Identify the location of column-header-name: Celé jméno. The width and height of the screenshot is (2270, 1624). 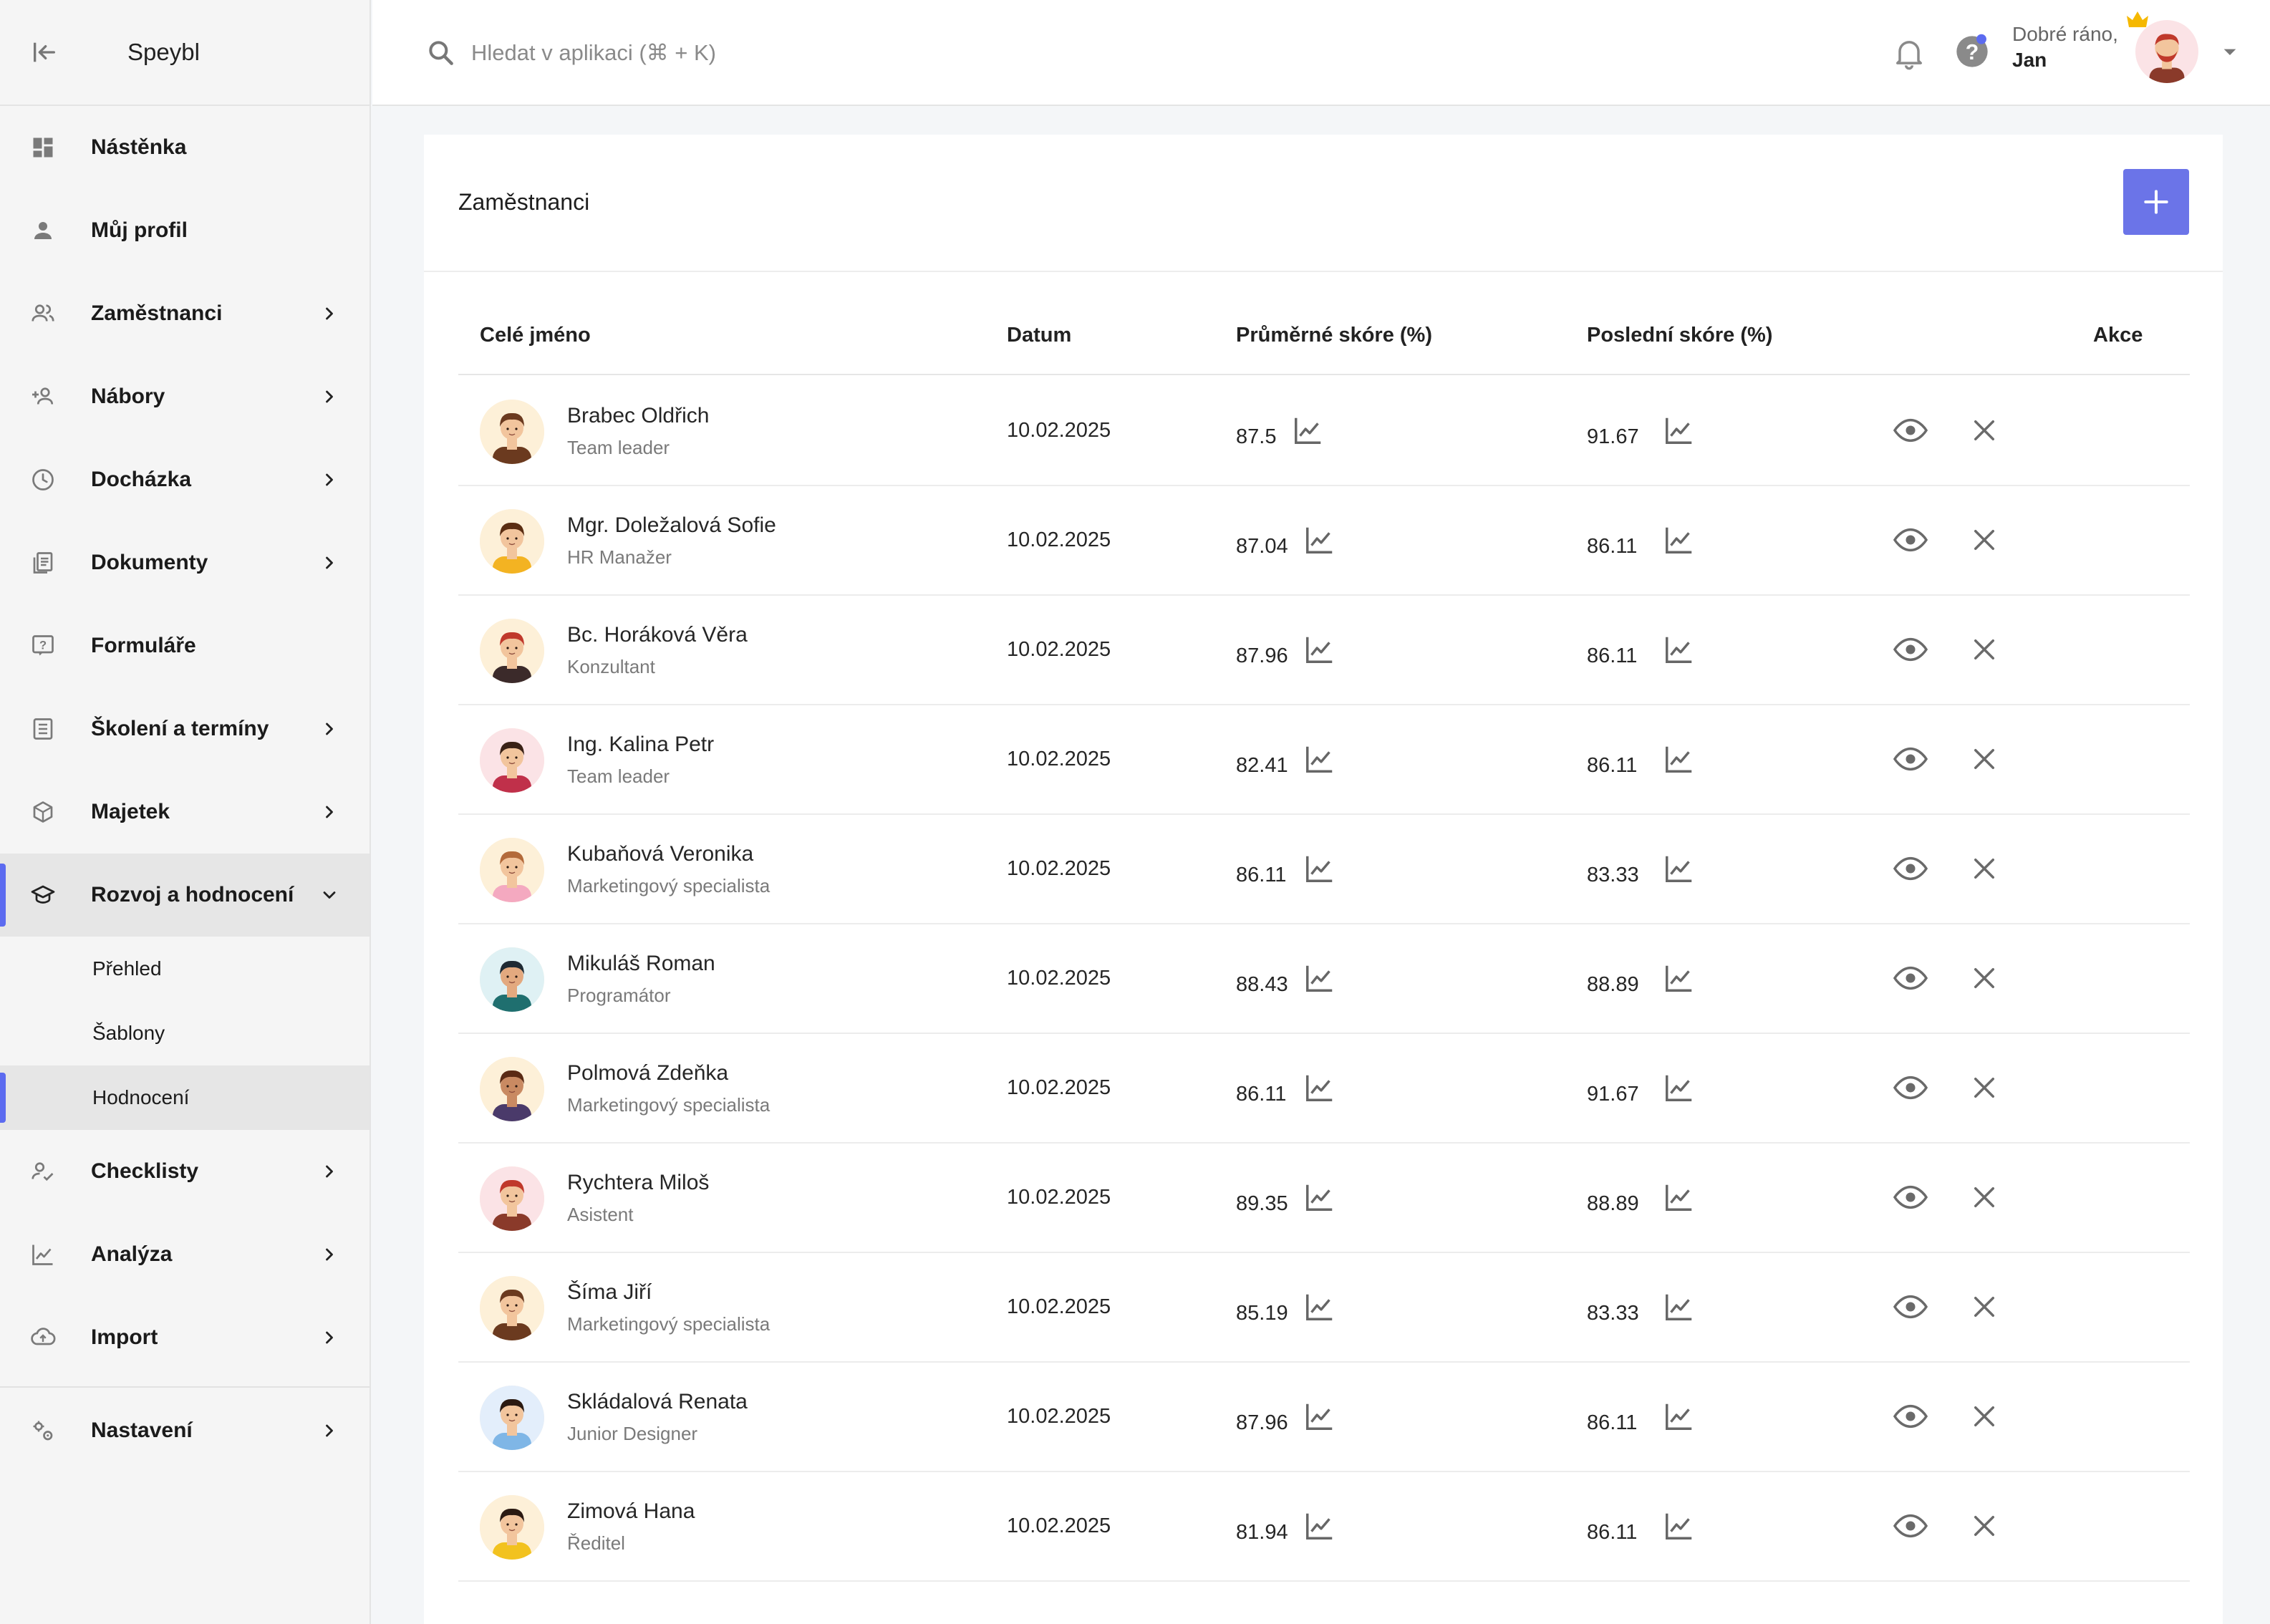
(535, 335).